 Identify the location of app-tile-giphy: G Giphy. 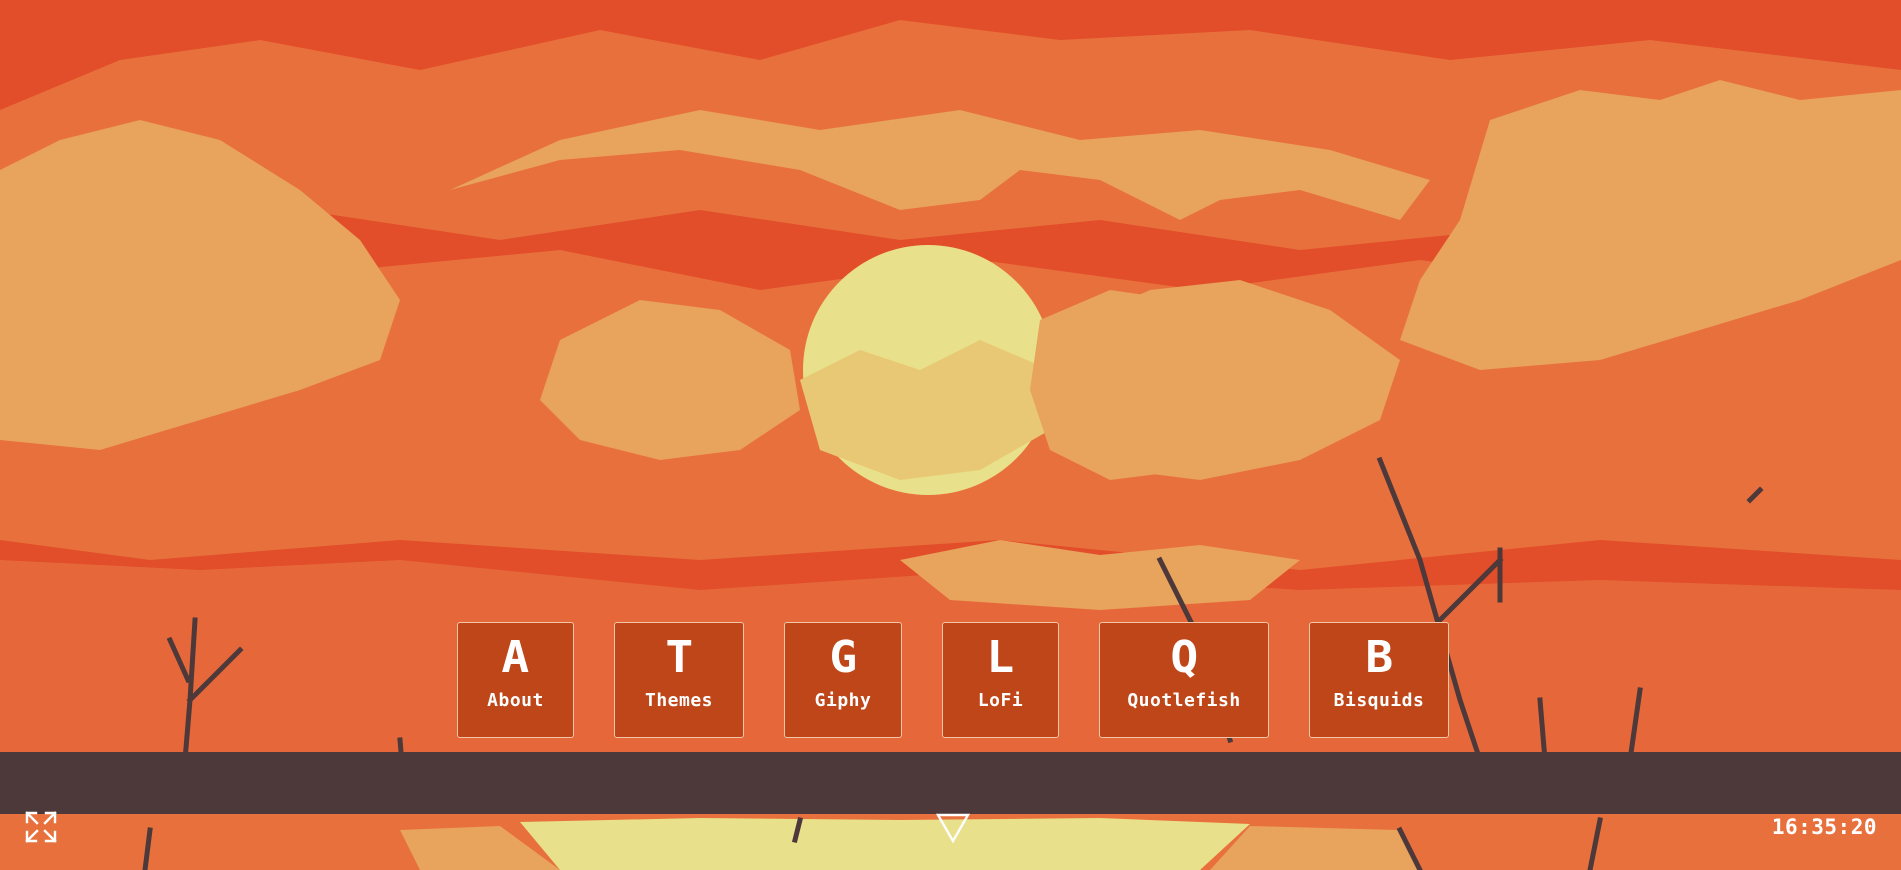
(843, 680).